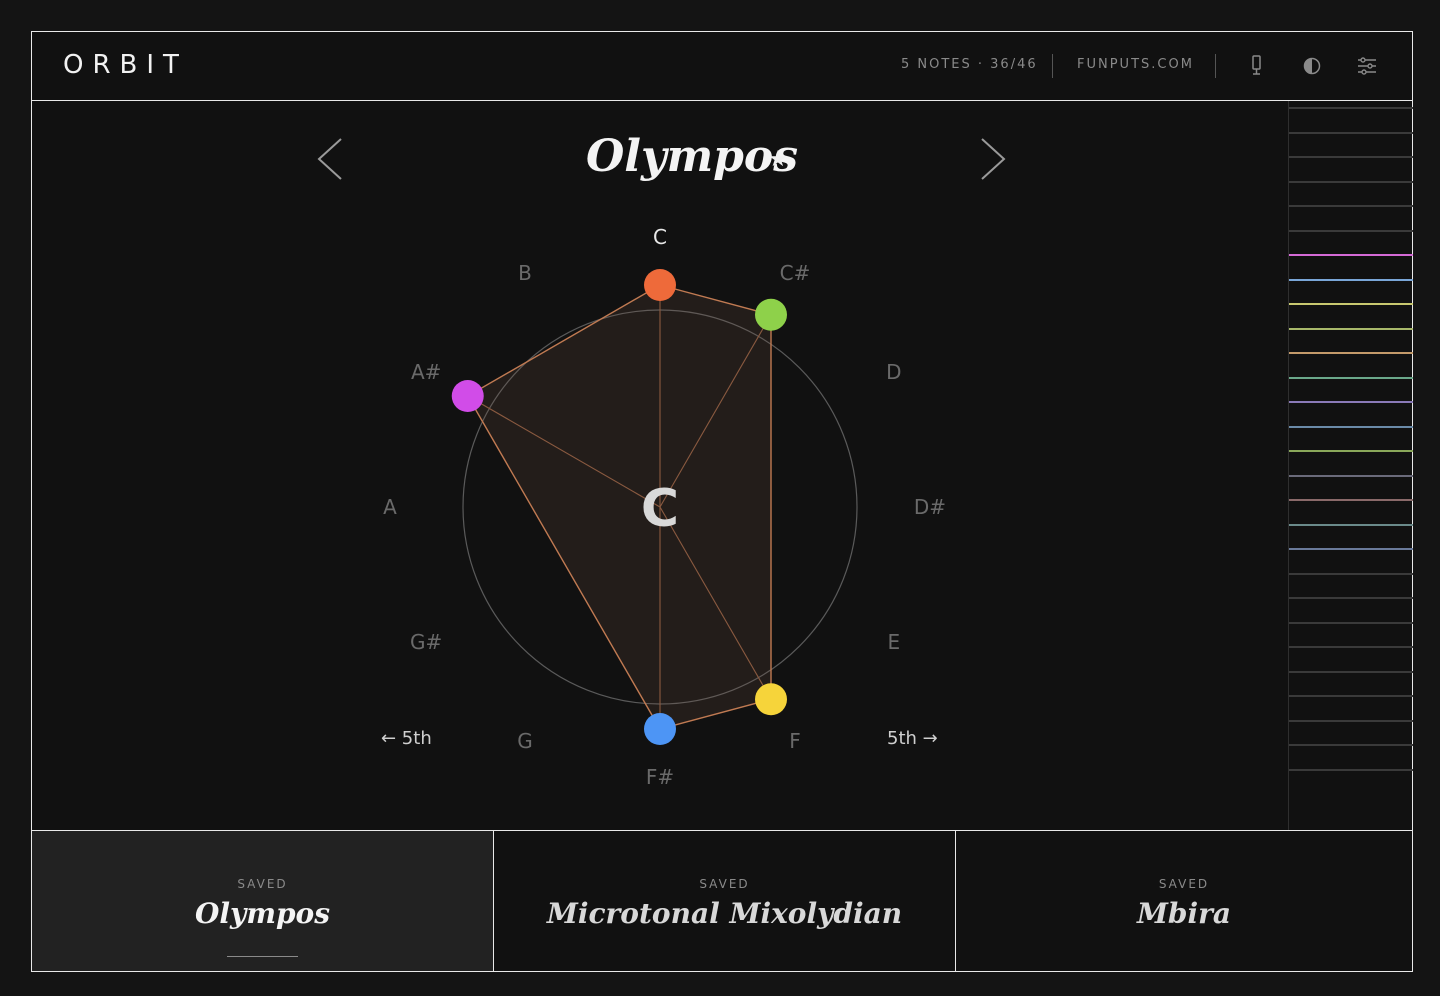  What do you see at coordinates (1312, 66) in the screenshot?
I see `contrast-icon` at bounding box center [1312, 66].